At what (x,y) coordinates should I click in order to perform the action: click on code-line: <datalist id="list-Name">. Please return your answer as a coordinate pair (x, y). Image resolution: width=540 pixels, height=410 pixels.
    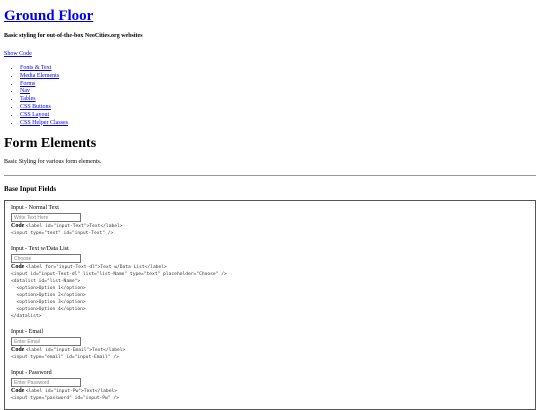
    Looking at the image, I should click on (270, 281).